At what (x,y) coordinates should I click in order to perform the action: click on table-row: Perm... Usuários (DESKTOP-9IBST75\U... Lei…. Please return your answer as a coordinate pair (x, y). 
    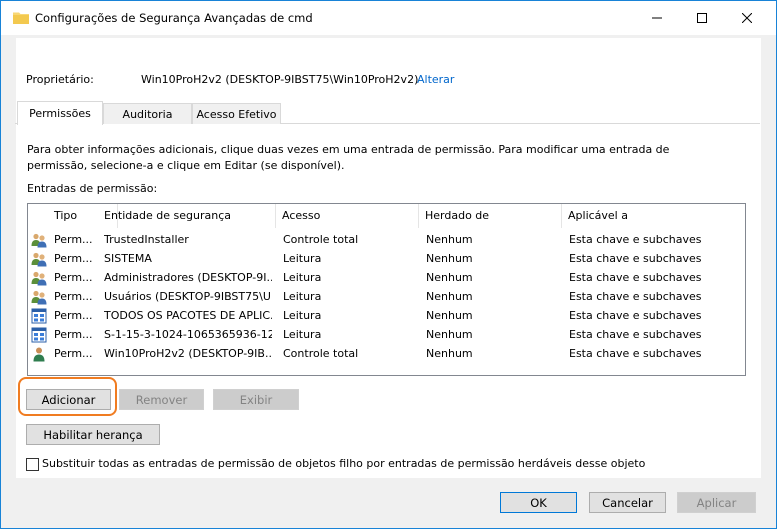
    Looking at the image, I should click on (386, 296).